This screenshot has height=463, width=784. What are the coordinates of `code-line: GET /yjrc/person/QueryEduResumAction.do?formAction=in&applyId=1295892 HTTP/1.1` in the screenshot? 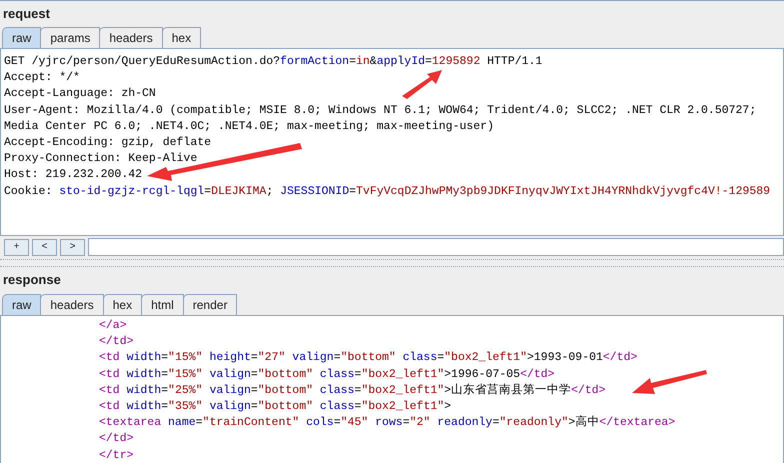 It's located at (272, 62).